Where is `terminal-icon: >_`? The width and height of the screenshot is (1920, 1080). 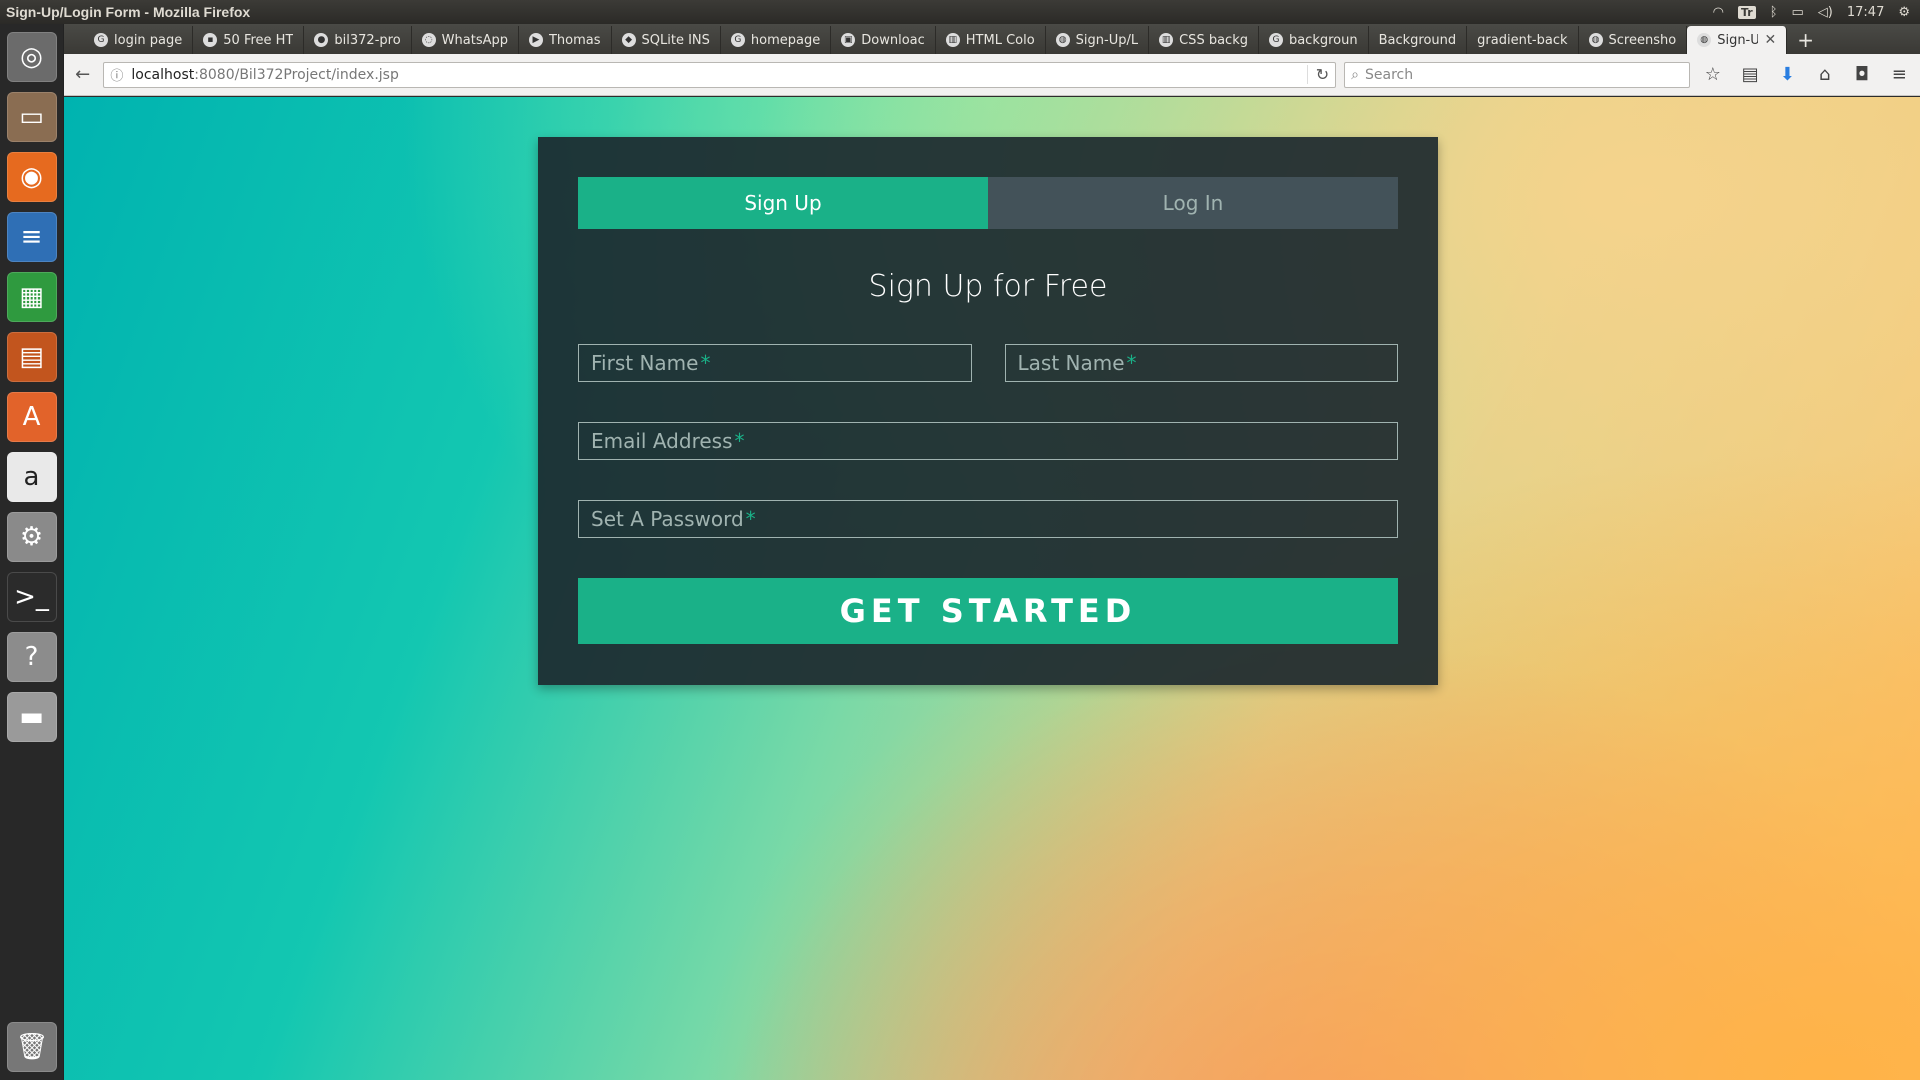 terminal-icon: >_ is located at coordinates (31, 597).